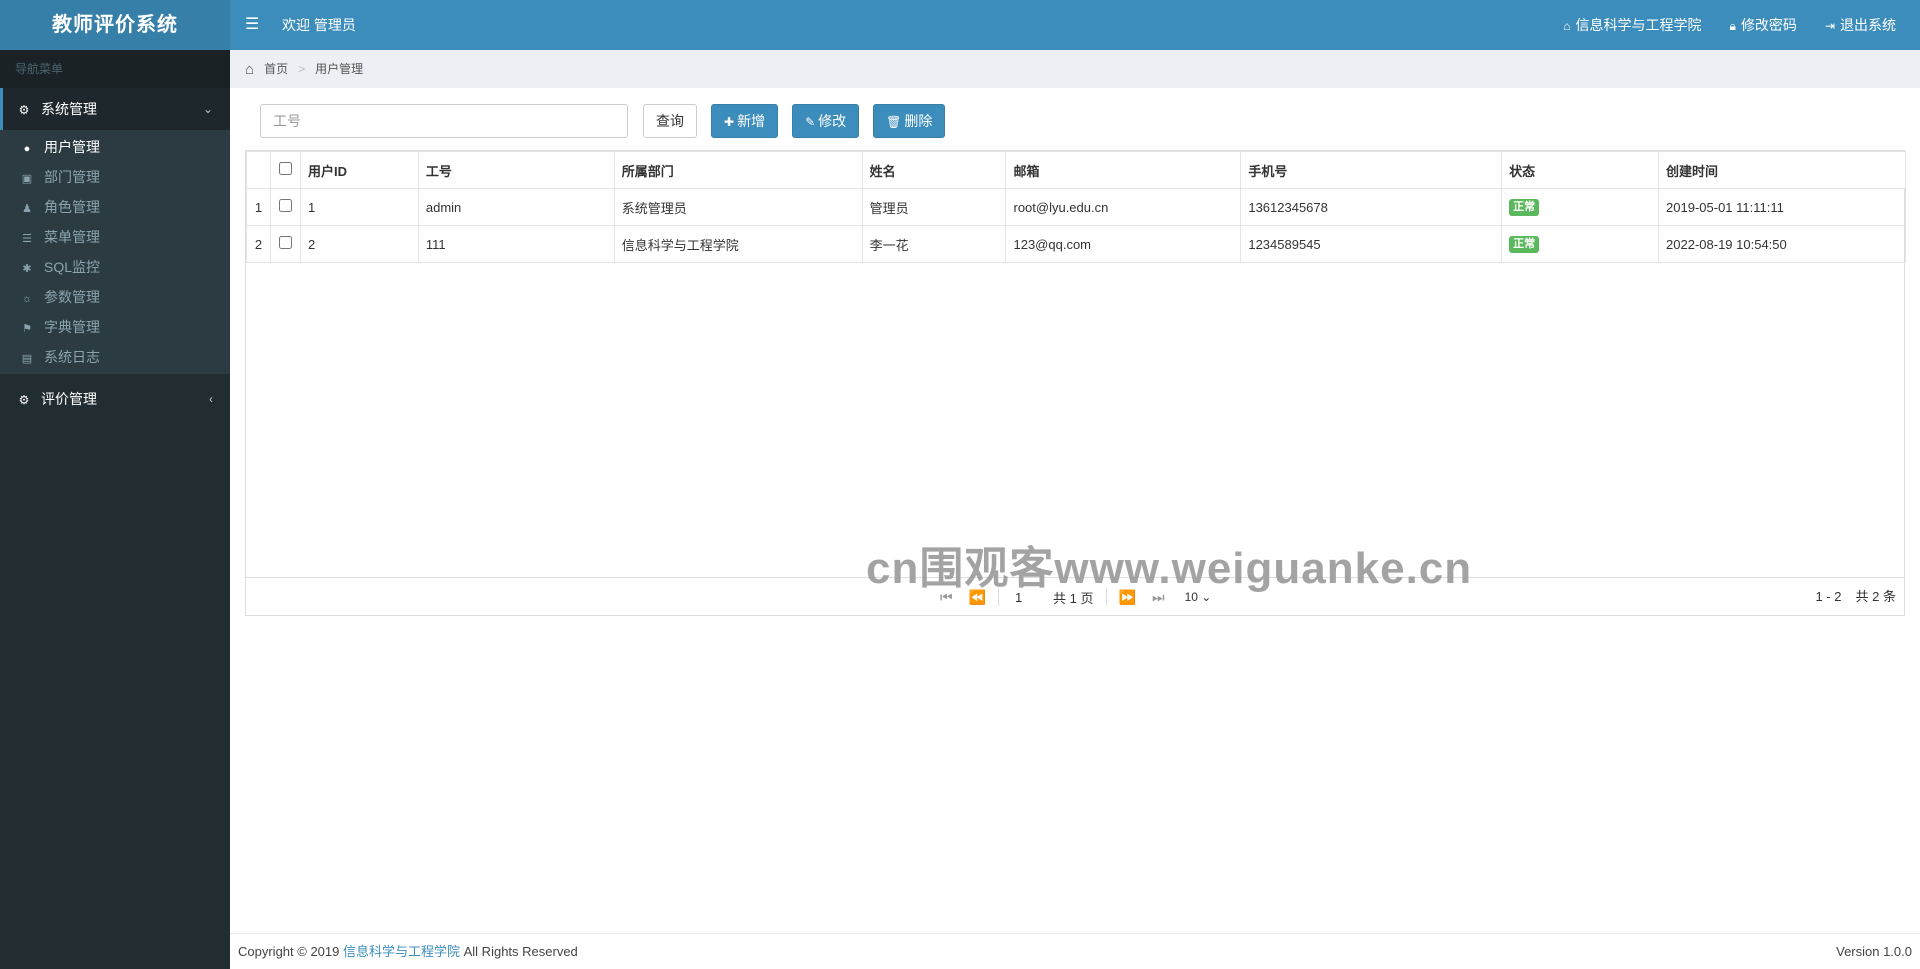 The image size is (1920, 969). Describe the element at coordinates (72, 177) in the screenshot. I see `sidebar-item-label: 部门管理` at that location.